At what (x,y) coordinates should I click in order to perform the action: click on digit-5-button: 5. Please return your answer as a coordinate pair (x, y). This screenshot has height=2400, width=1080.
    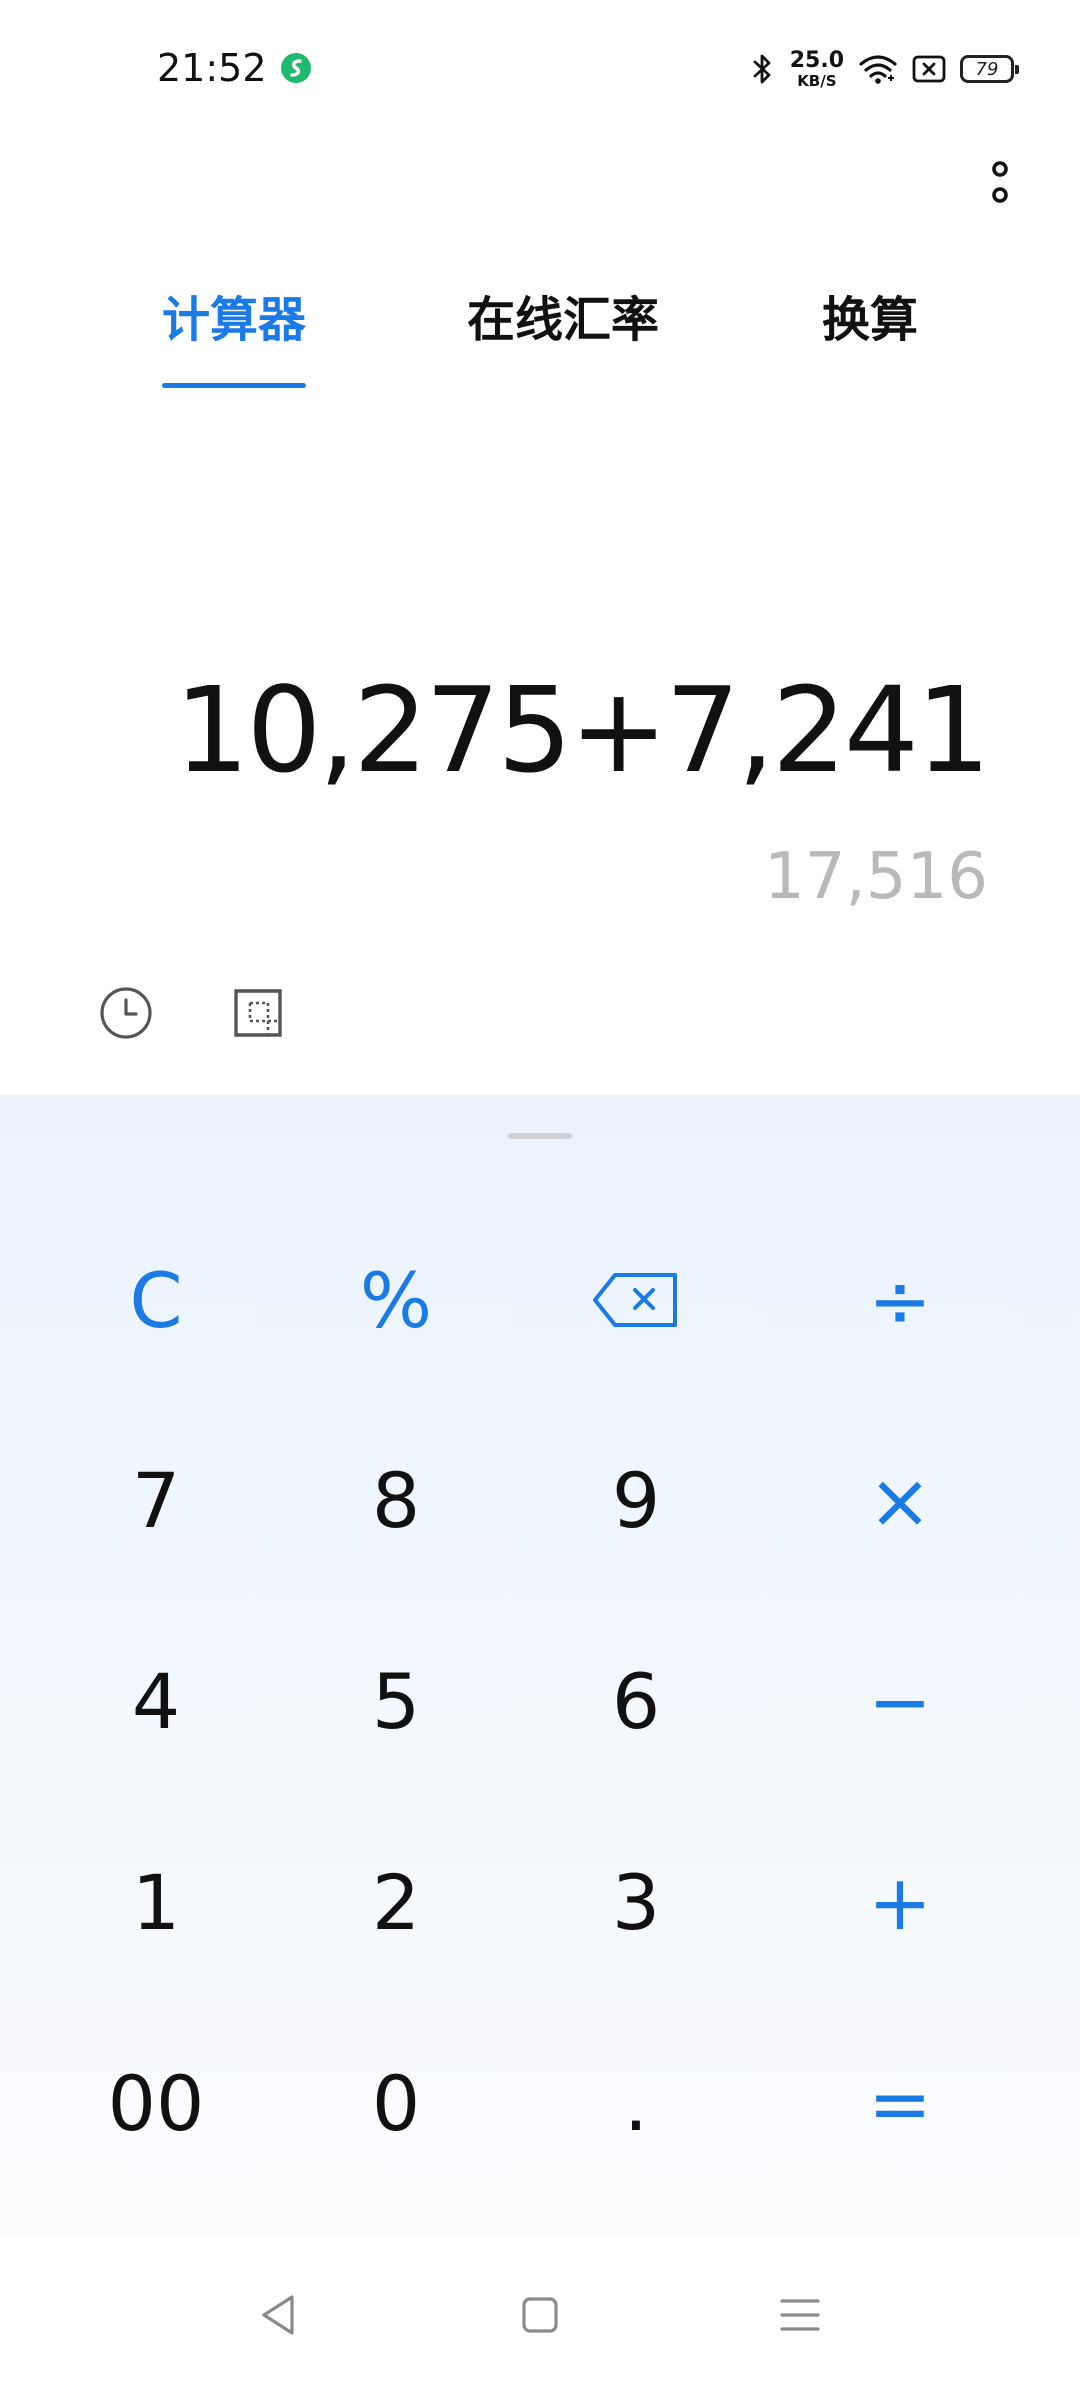
    Looking at the image, I should click on (396, 1701).